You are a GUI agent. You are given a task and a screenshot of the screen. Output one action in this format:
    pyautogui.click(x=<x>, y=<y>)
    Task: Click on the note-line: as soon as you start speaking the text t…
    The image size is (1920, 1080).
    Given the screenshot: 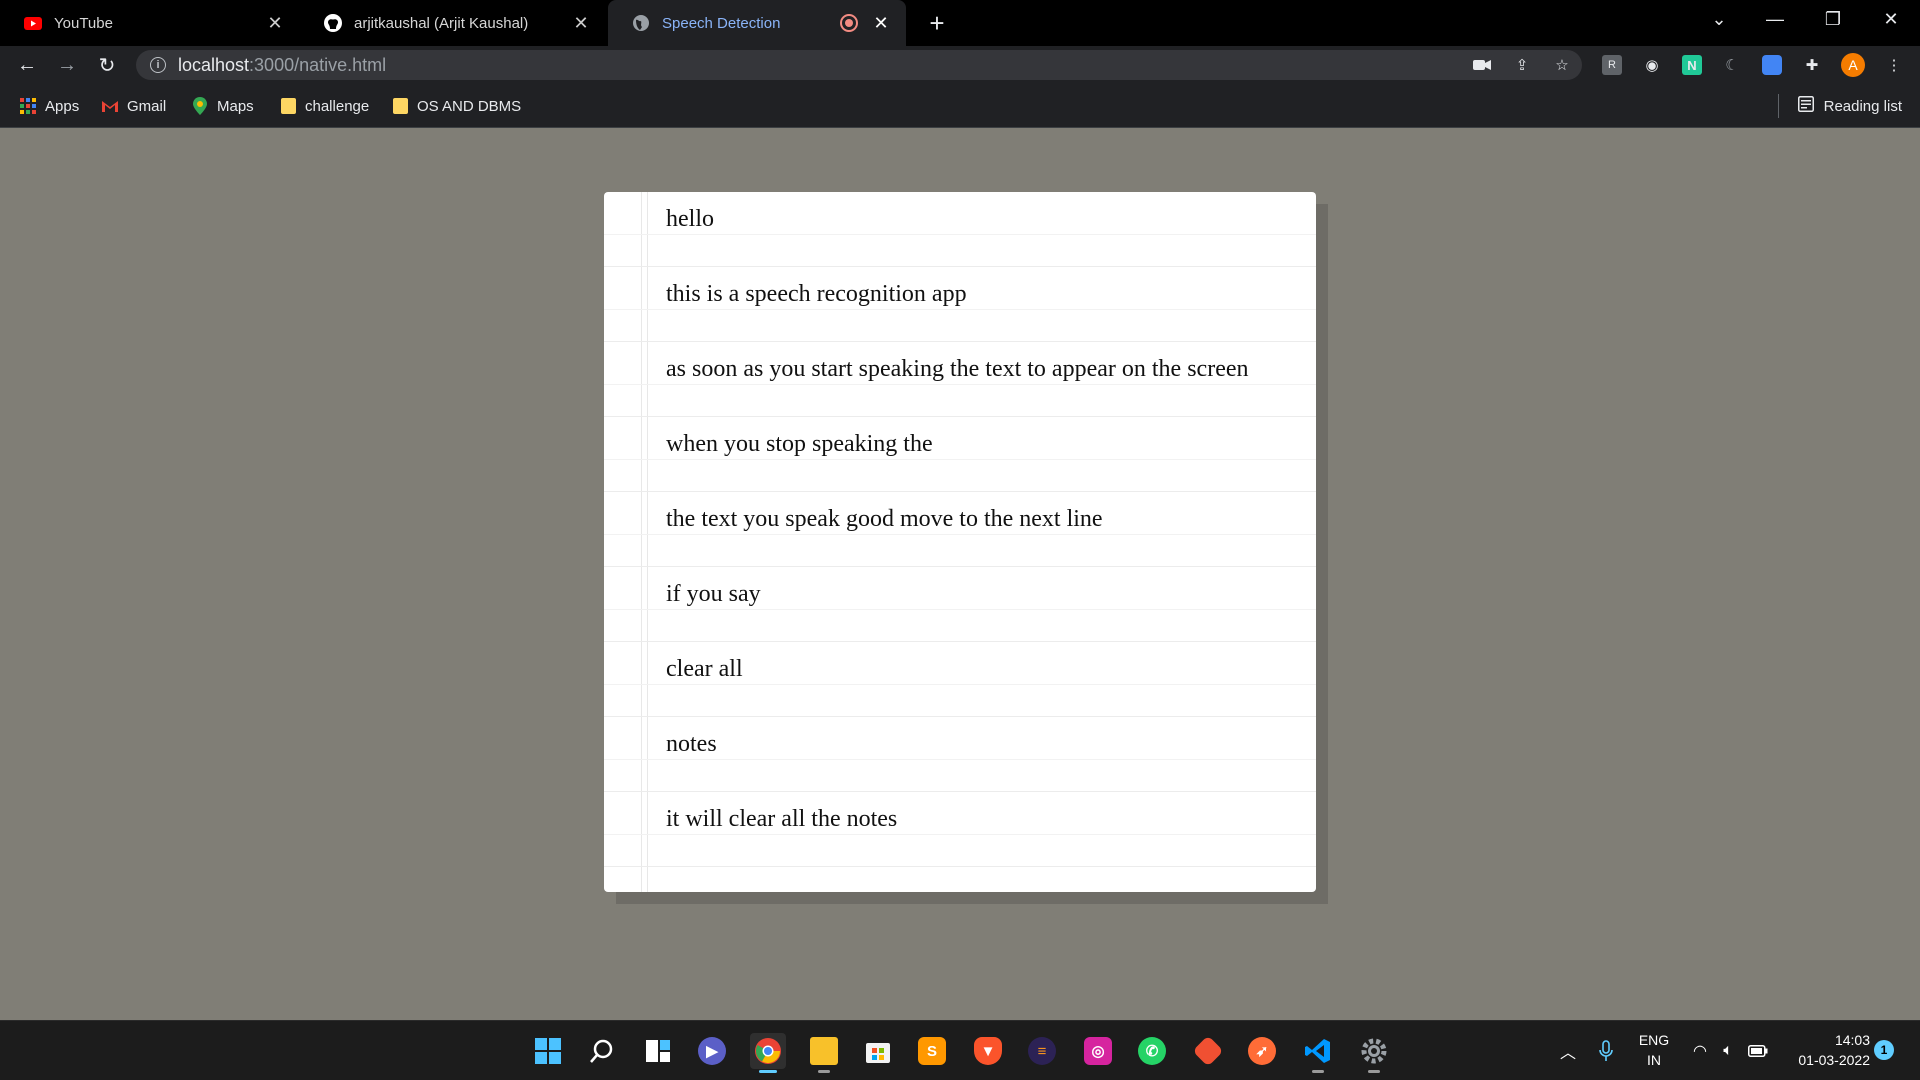 What is the action you would take?
    pyautogui.click(x=960, y=379)
    